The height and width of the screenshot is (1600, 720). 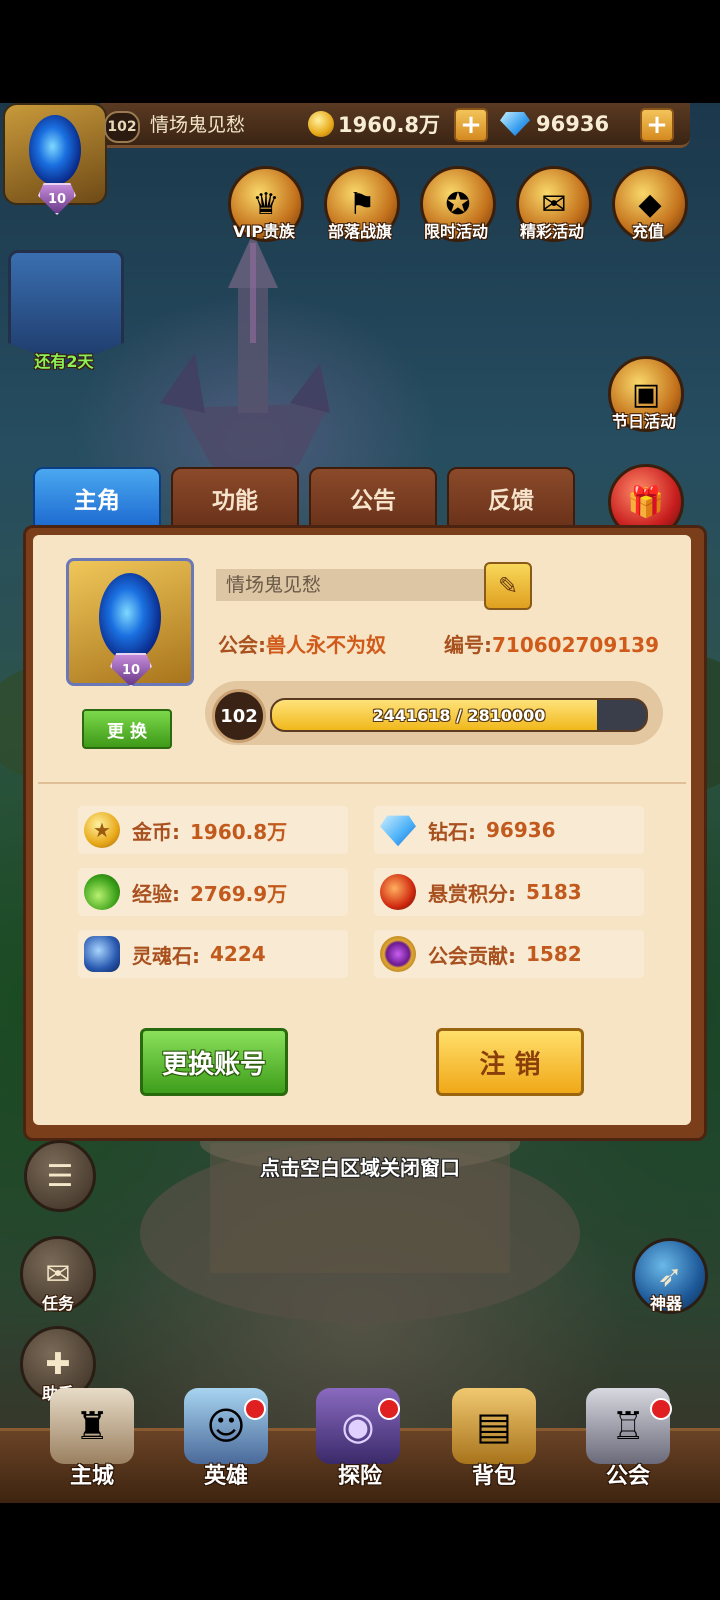 I want to click on stat-diamond-label: 钻石:, so click(x=452, y=831).